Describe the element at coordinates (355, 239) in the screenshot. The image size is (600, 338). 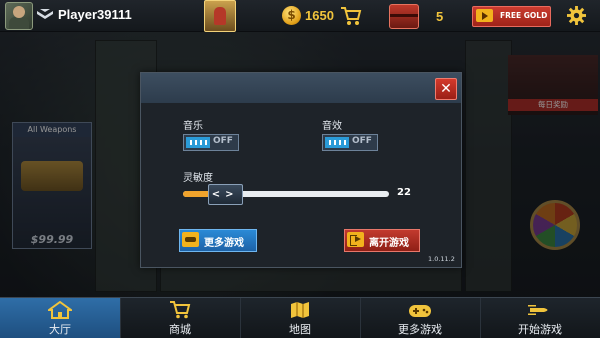
I see `exit-icon` at that location.